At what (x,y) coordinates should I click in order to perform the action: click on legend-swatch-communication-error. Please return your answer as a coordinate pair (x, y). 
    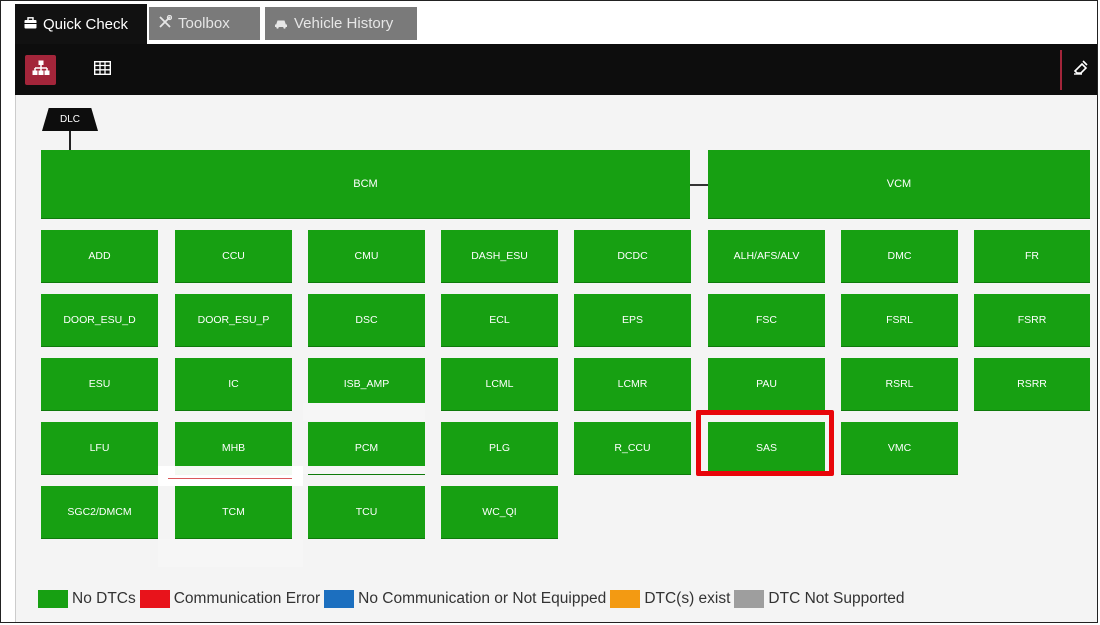
    Looking at the image, I should click on (154, 599).